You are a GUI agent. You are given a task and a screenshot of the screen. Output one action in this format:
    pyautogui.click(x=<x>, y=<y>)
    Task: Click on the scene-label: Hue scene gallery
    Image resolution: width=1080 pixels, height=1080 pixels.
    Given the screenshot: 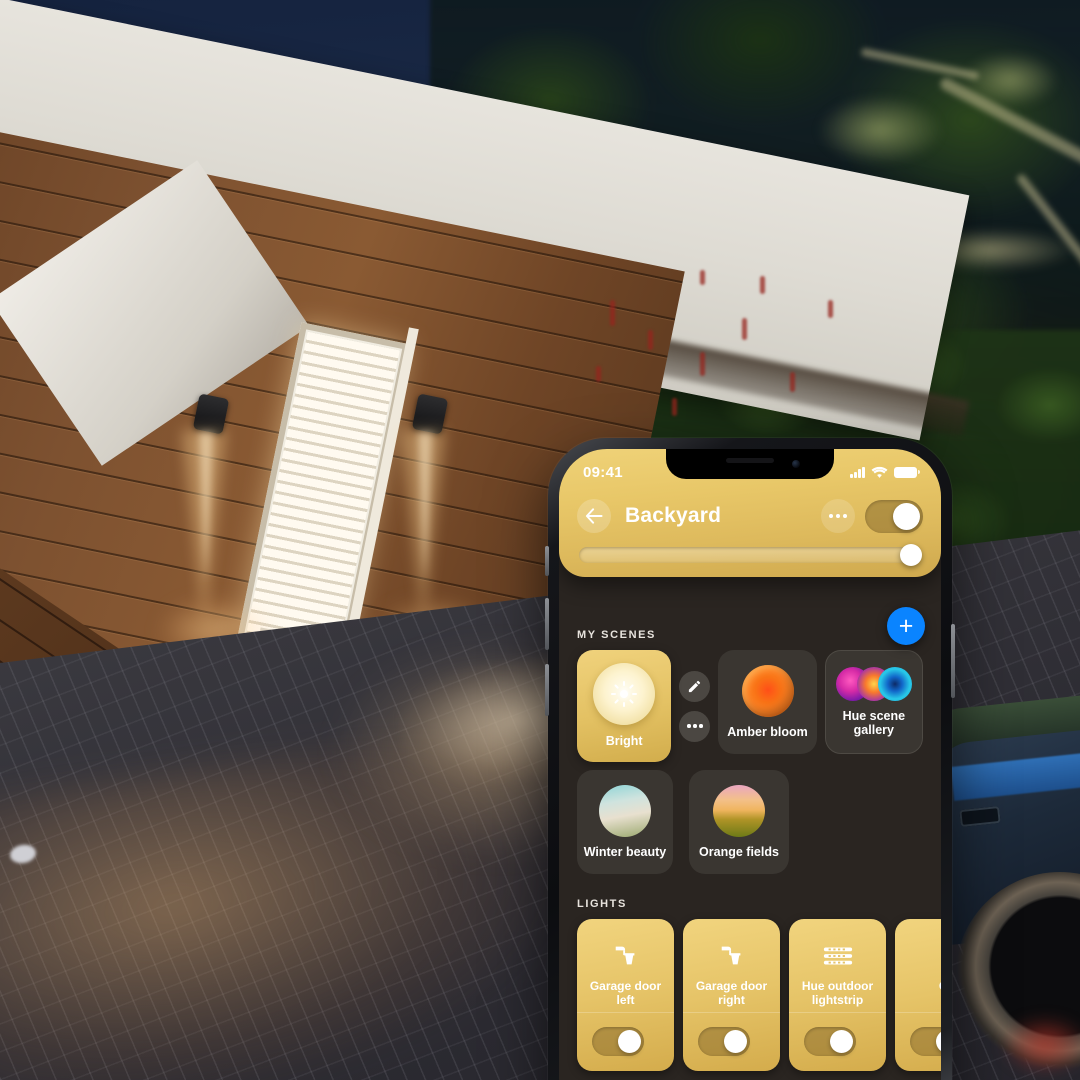 What is the action you would take?
    pyautogui.click(x=874, y=723)
    